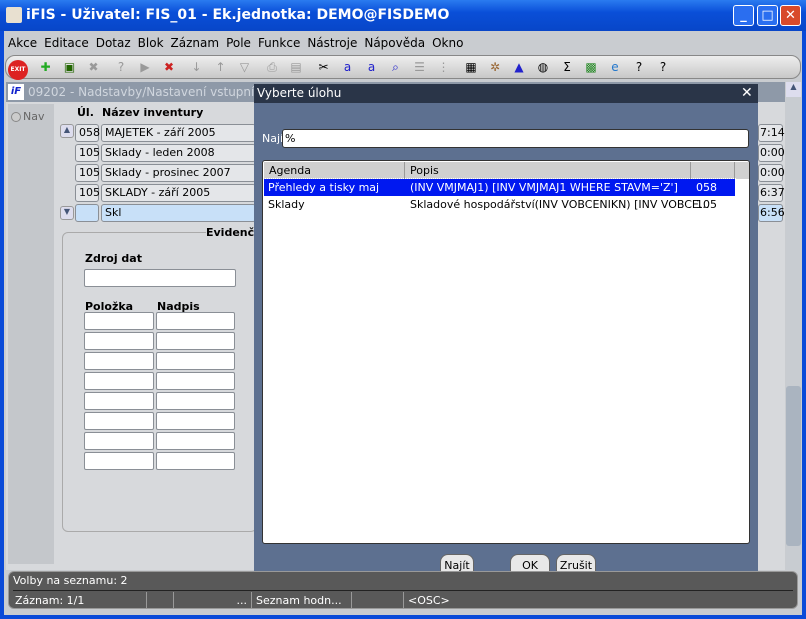 Image resolution: width=806 pixels, height=619 pixels. I want to click on agenda-cell: Přehledy a tisky maj, so click(324, 187).